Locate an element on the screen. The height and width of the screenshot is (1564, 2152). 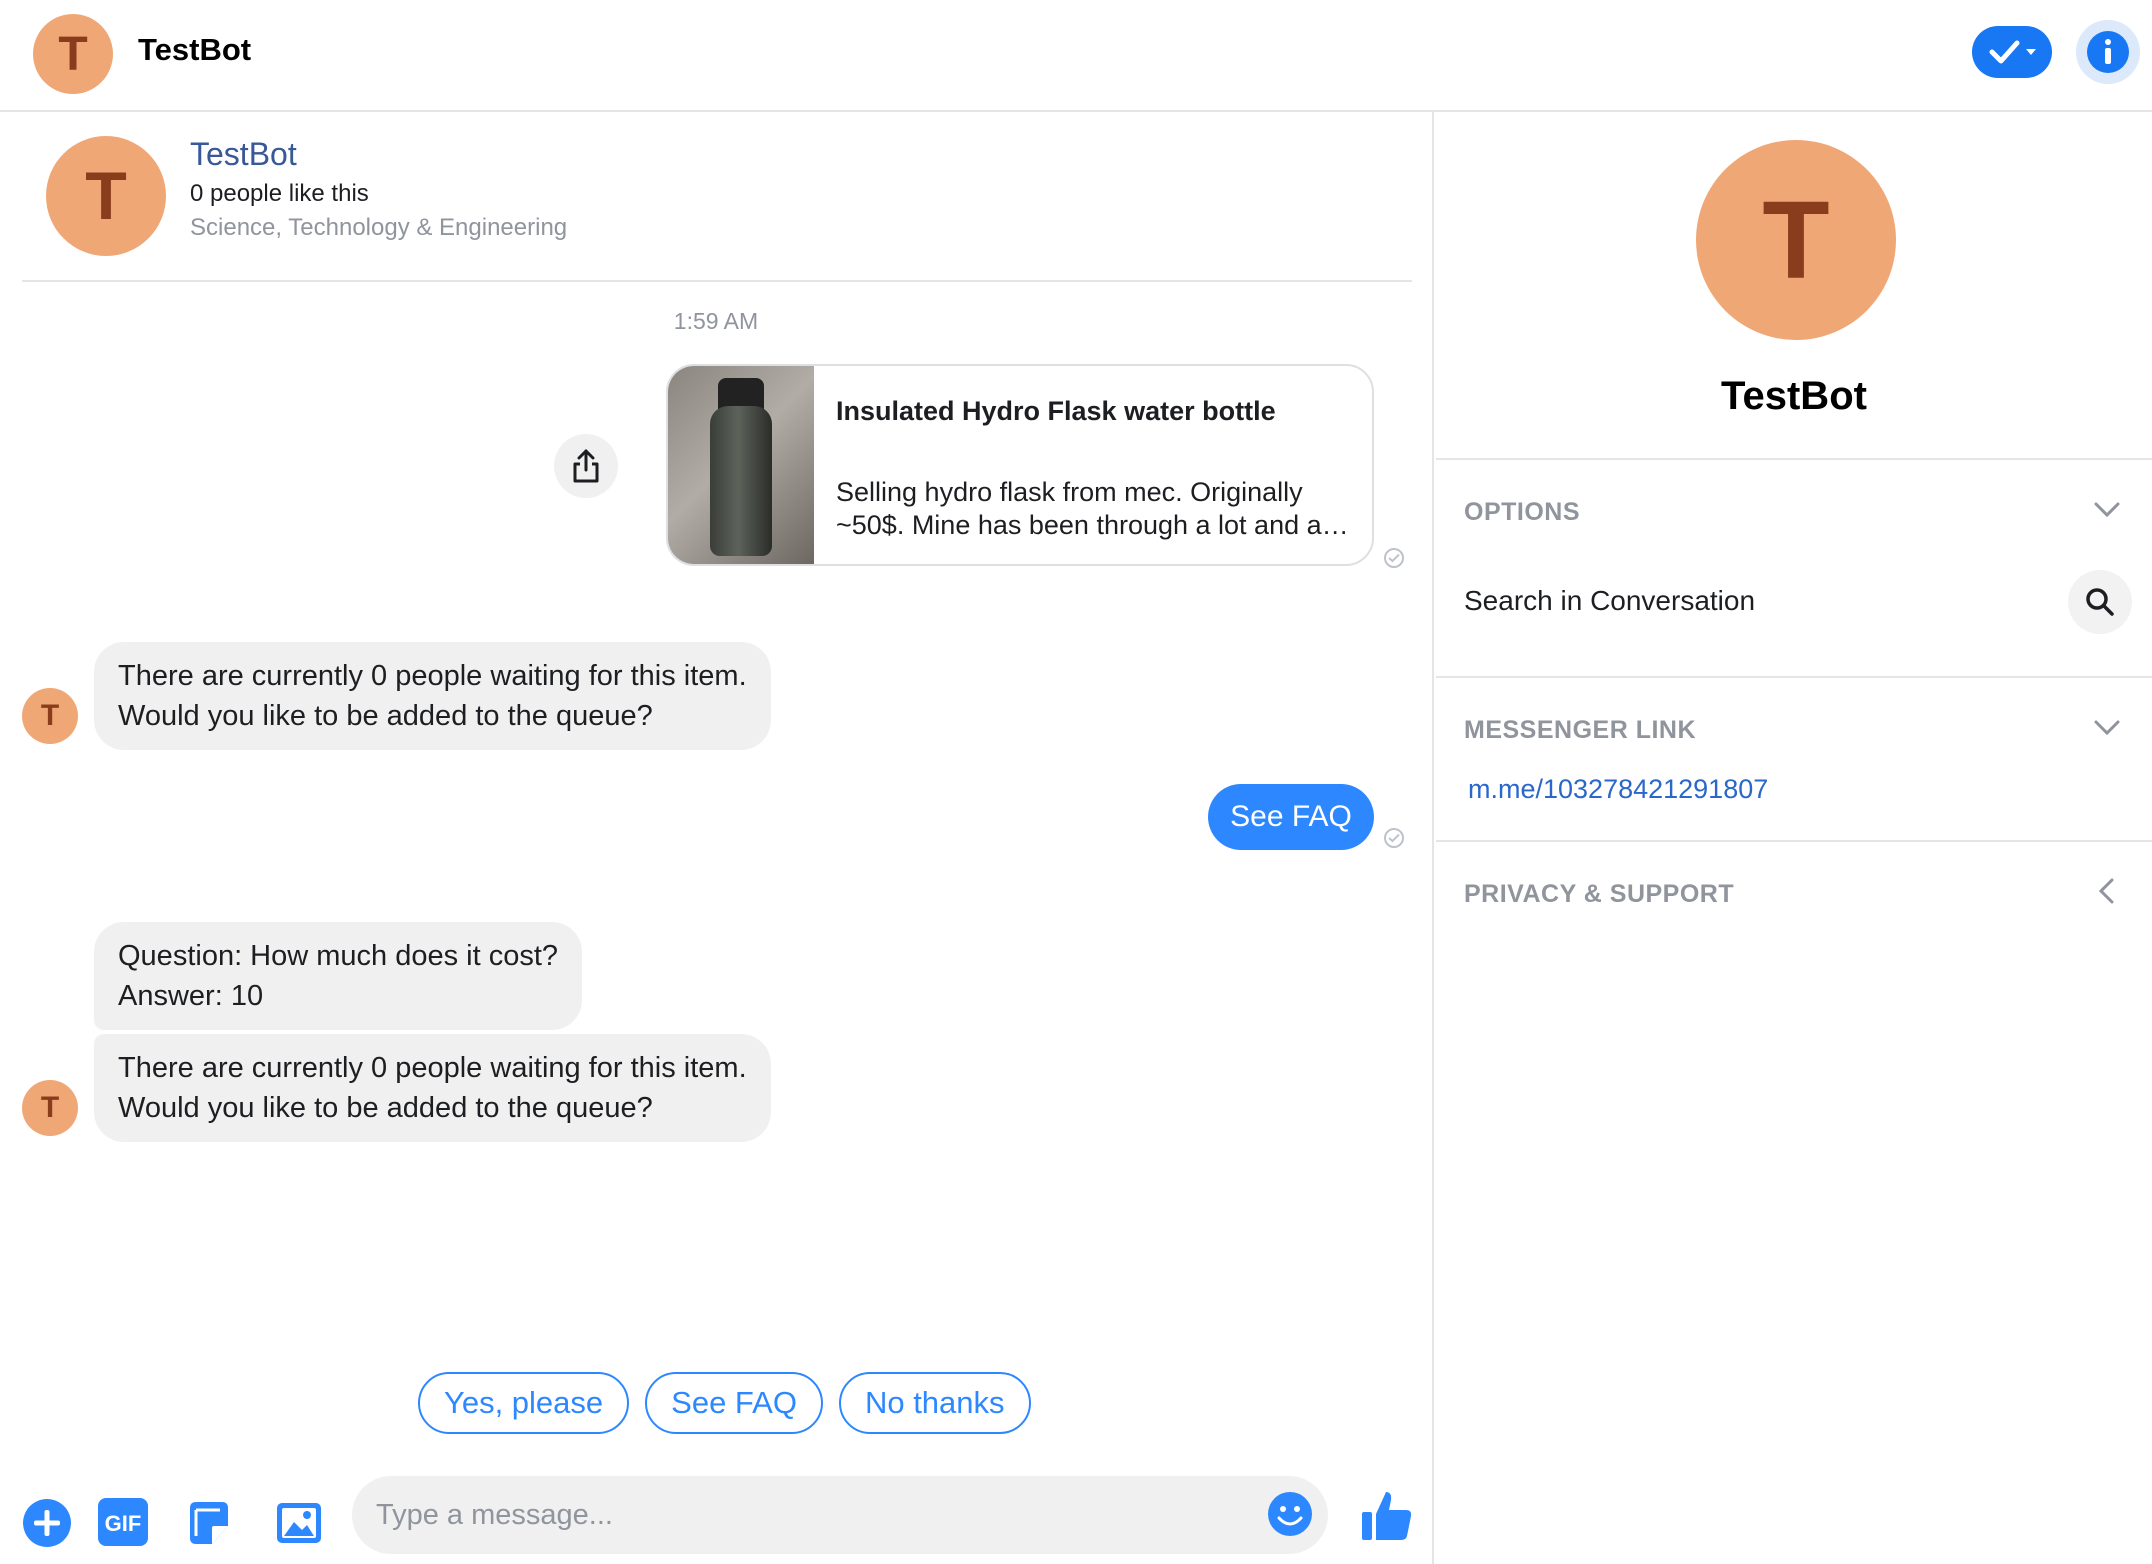
bot-message-line: Answer: 10 is located at coordinates (191, 996).